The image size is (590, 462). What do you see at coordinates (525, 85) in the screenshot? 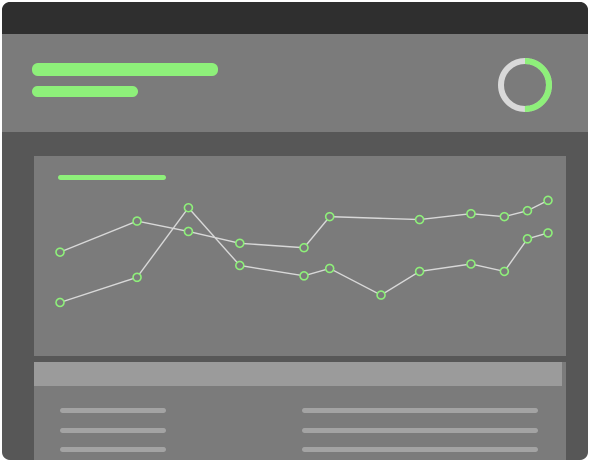
I see `progress-ring` at bounding box center [525, 85].